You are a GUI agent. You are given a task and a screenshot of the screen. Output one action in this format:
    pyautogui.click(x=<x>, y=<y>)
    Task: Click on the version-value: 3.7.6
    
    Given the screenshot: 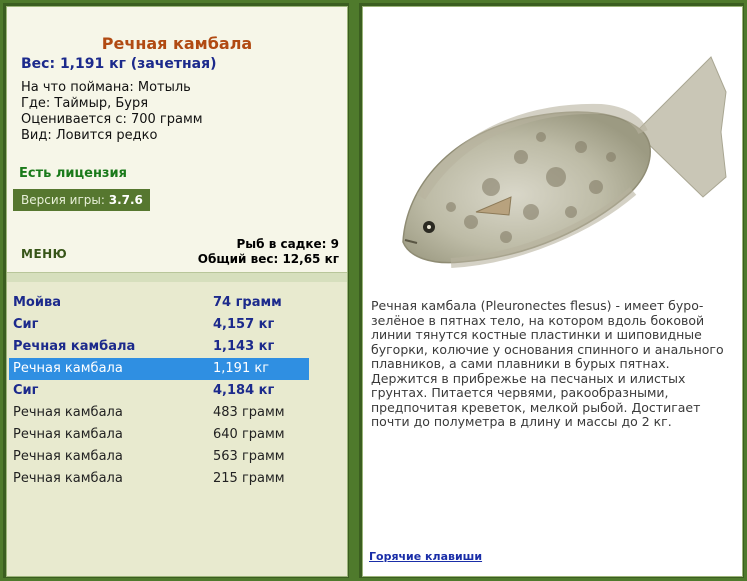 What is the action you would take?
    pyautogui.click(x=125, y=200)
    